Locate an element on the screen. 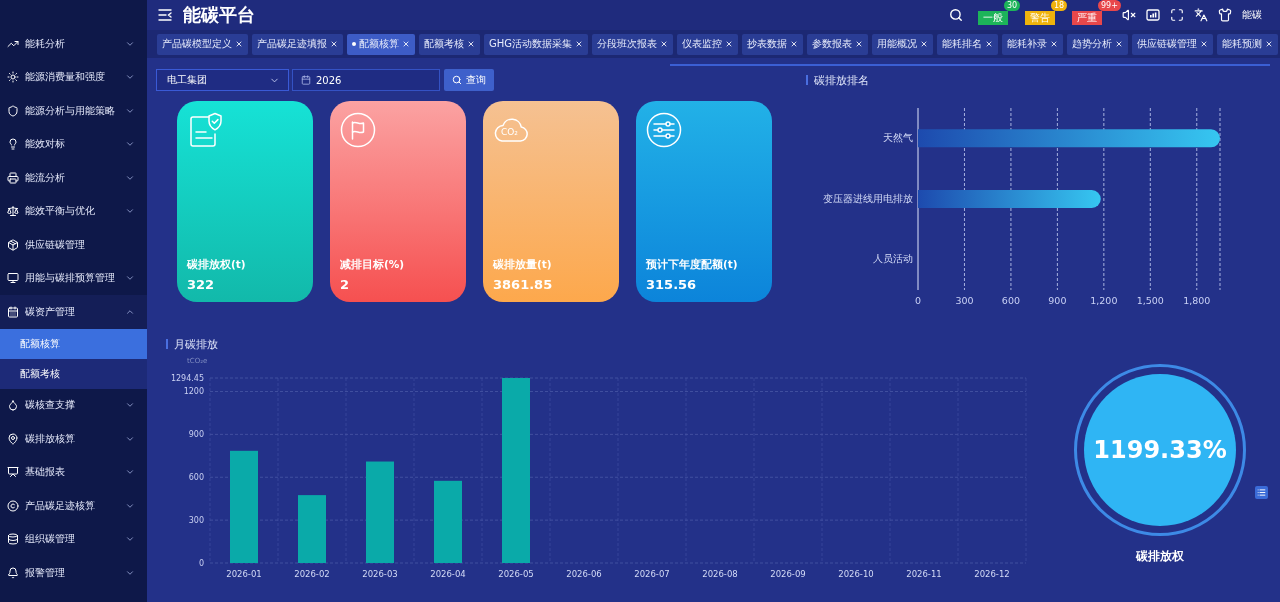  sidebar-item: 组织碳管理 is located at coordinates (73, 539).